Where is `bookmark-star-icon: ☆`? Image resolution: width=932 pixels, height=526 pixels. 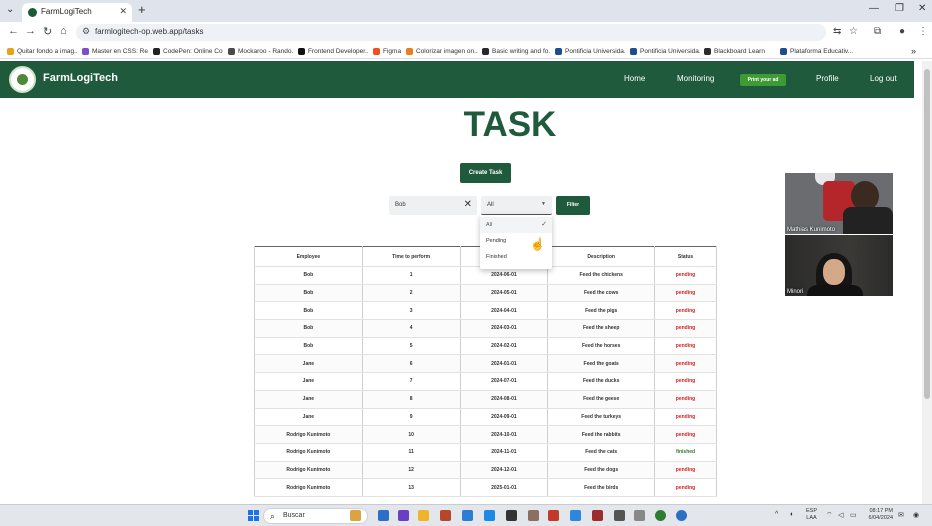 bookmark-star-icon: ☆ is located at coordinates (853, 31).